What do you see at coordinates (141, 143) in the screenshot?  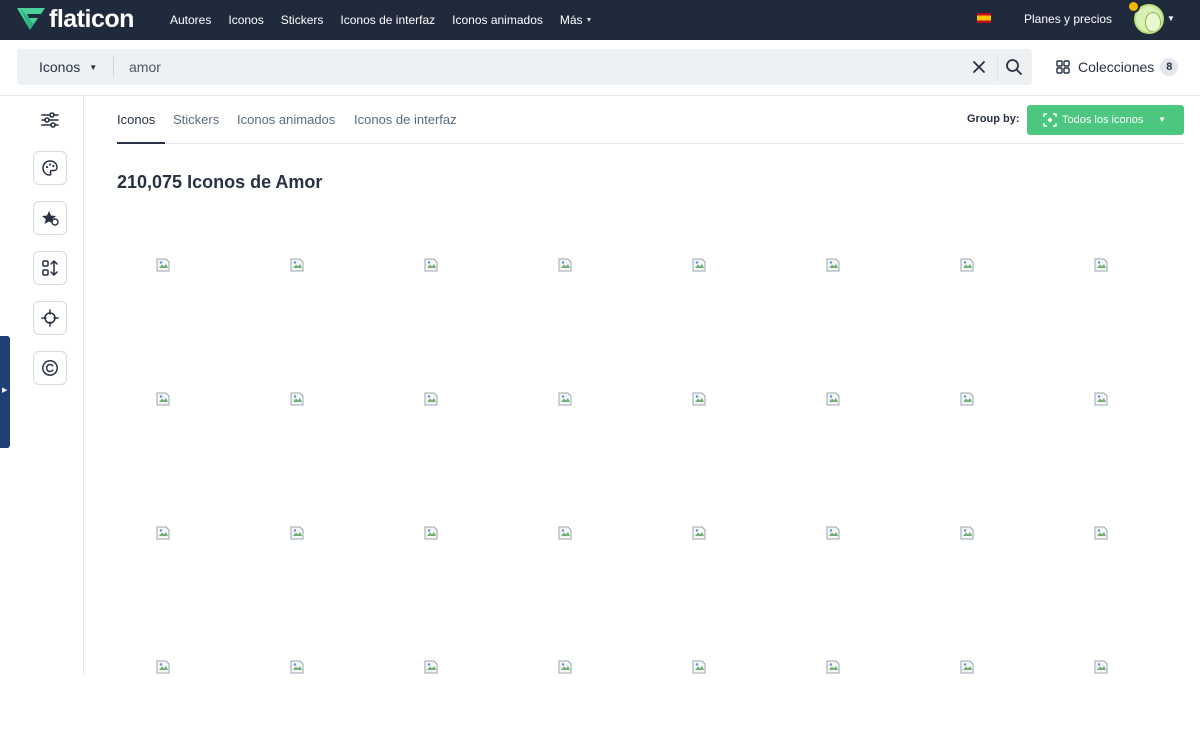 I see `active-tab-indicator` at bounding box center [141, 143].